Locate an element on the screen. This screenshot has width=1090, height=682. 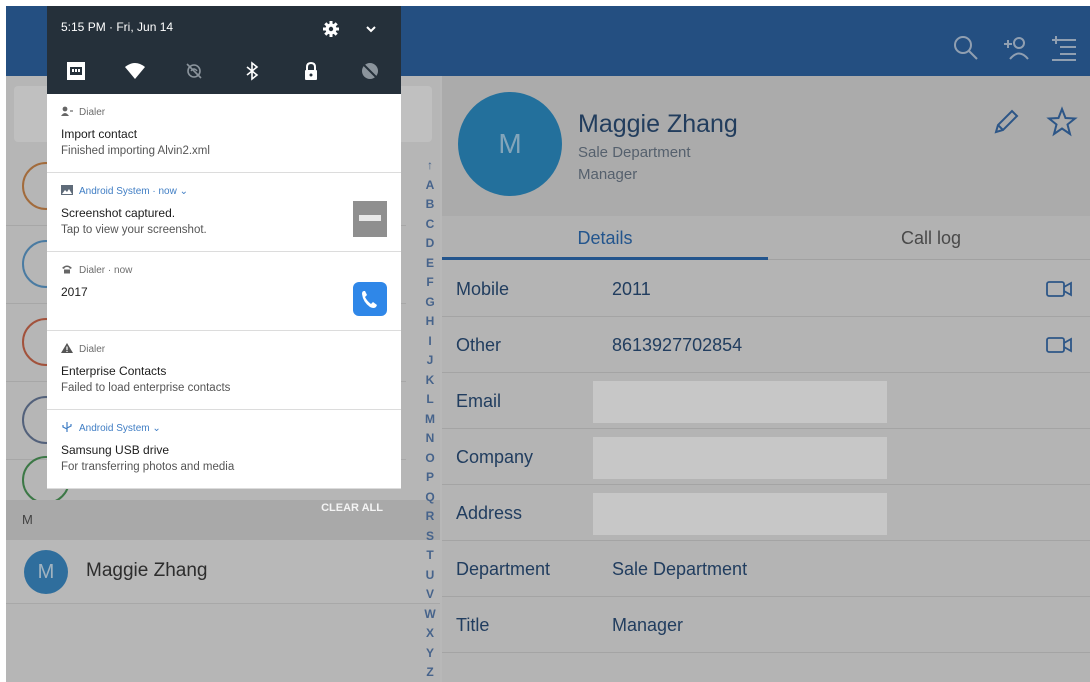
quick-settings-header: 5:15 PM · Fri, Jun 14 is located at coordinates (224, 50).